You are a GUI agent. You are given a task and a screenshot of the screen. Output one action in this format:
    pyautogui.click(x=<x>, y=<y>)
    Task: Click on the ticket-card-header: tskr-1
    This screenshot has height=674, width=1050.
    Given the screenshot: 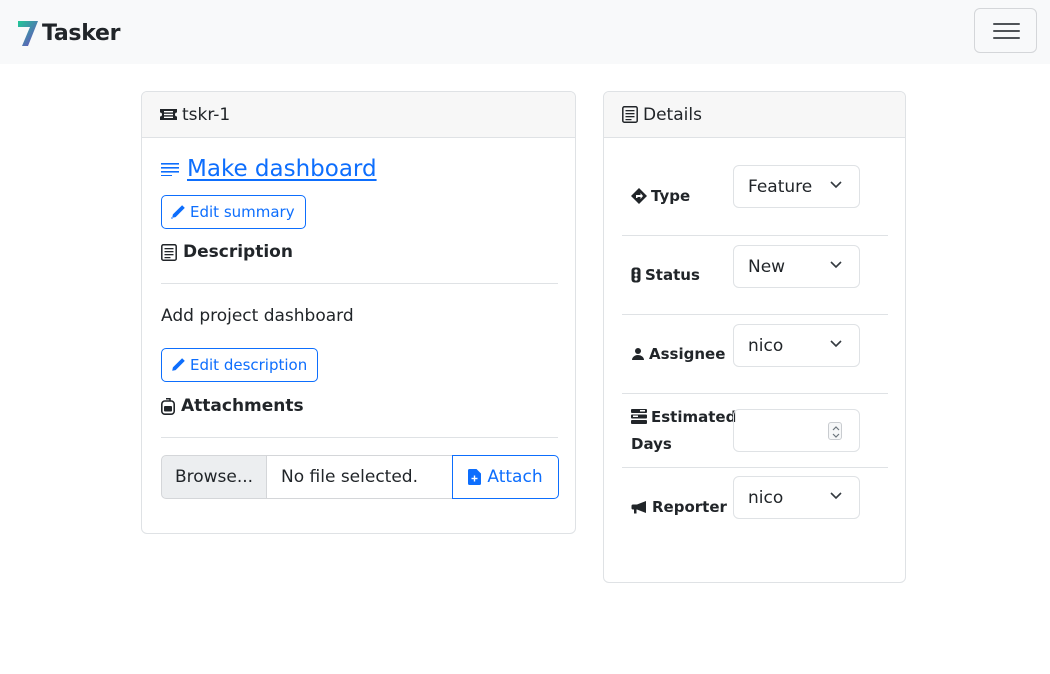 What is the action you would take?
    pyautogui.click(x=358, y=115)
    